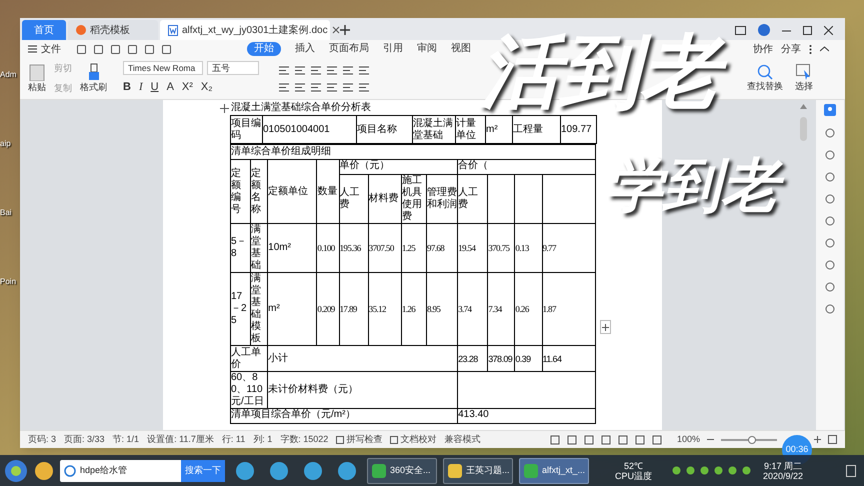 The height and width of the screenshot is (486, 864). Describe the element at coordinates (688, 439) in the screenshot. I see `zoom-percent: 100%` at that location.